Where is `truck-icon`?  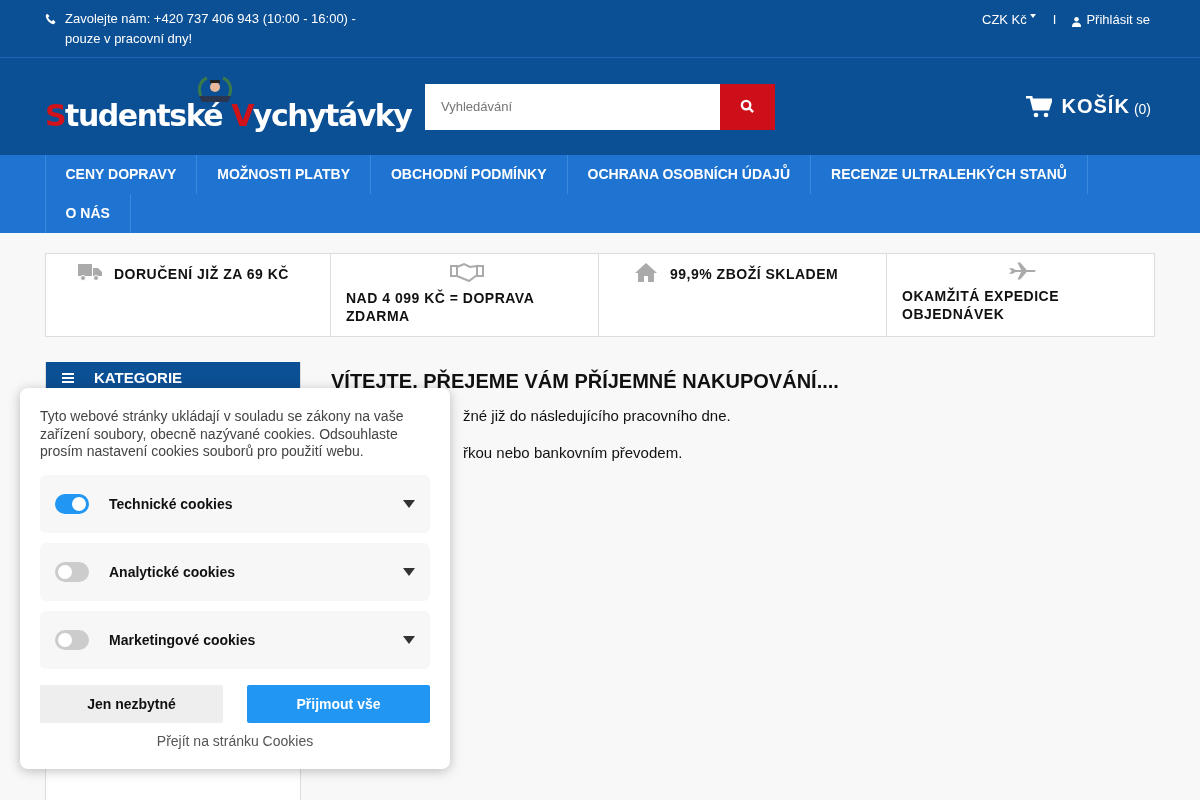 truck-icon is located at coordinates (90, 272).